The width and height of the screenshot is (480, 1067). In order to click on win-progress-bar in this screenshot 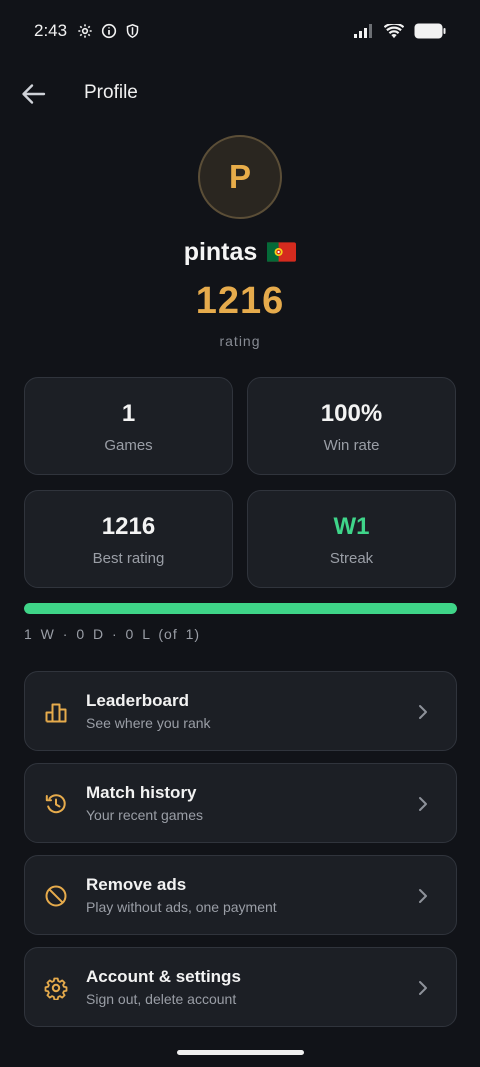, I will do `click(240, 608)`.